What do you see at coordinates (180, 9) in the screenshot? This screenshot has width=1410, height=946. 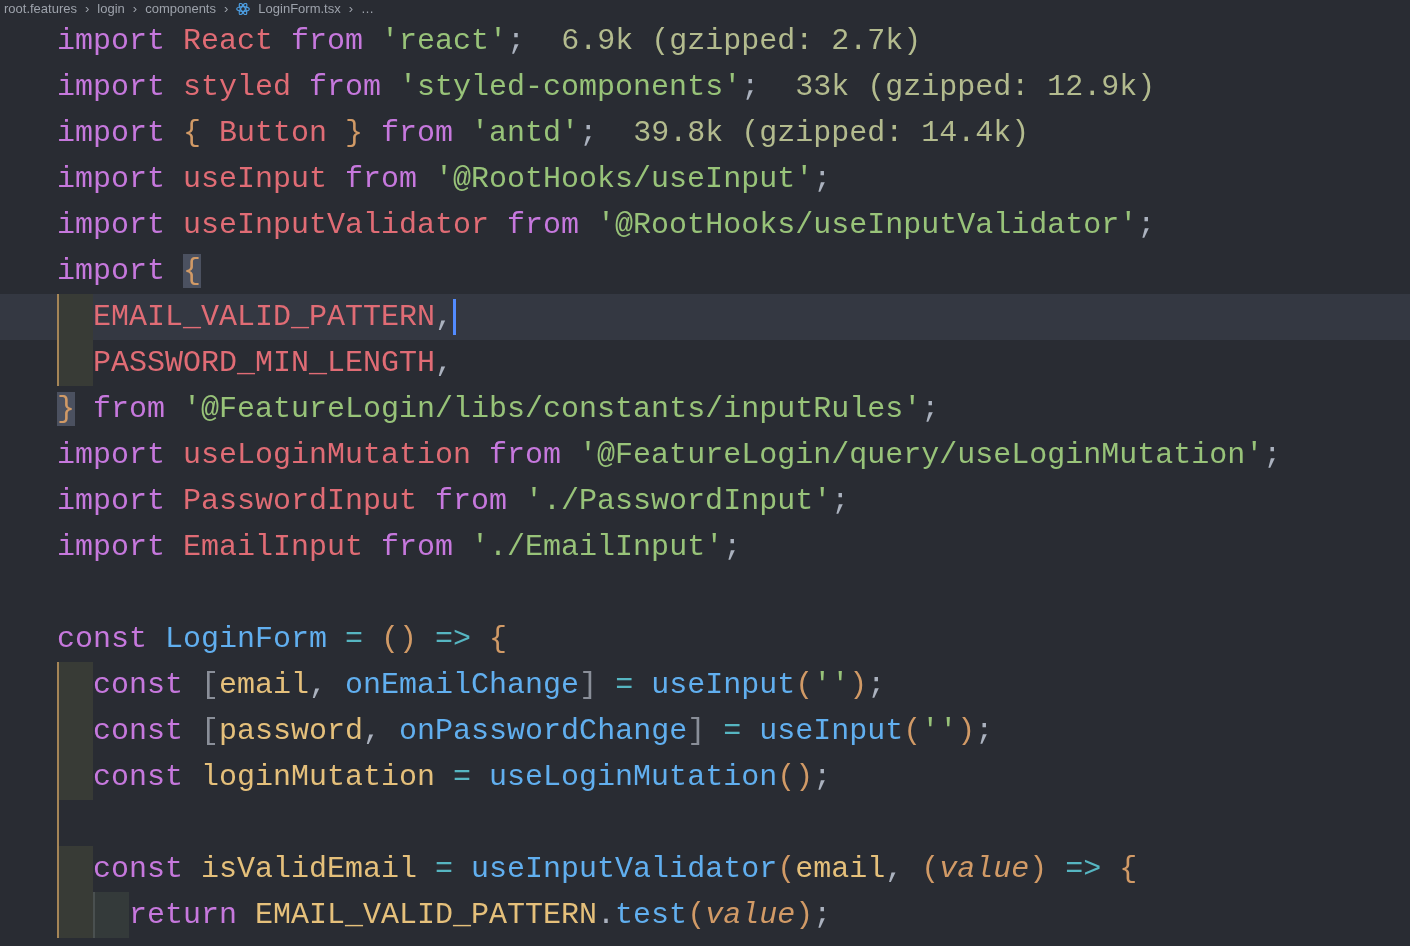 I see `breadcrumb-item: components` at bounding box center [180, 9].